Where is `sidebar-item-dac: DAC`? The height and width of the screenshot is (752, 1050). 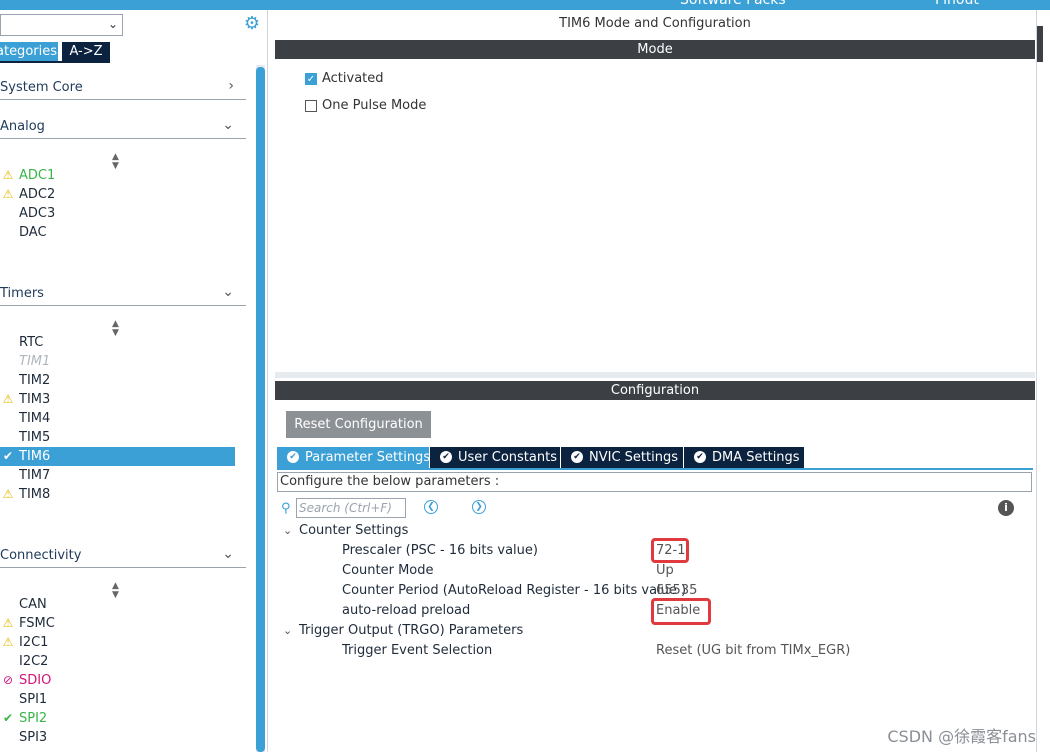
sidebar-item-dac: DAC is located at coordinates (117, 232).